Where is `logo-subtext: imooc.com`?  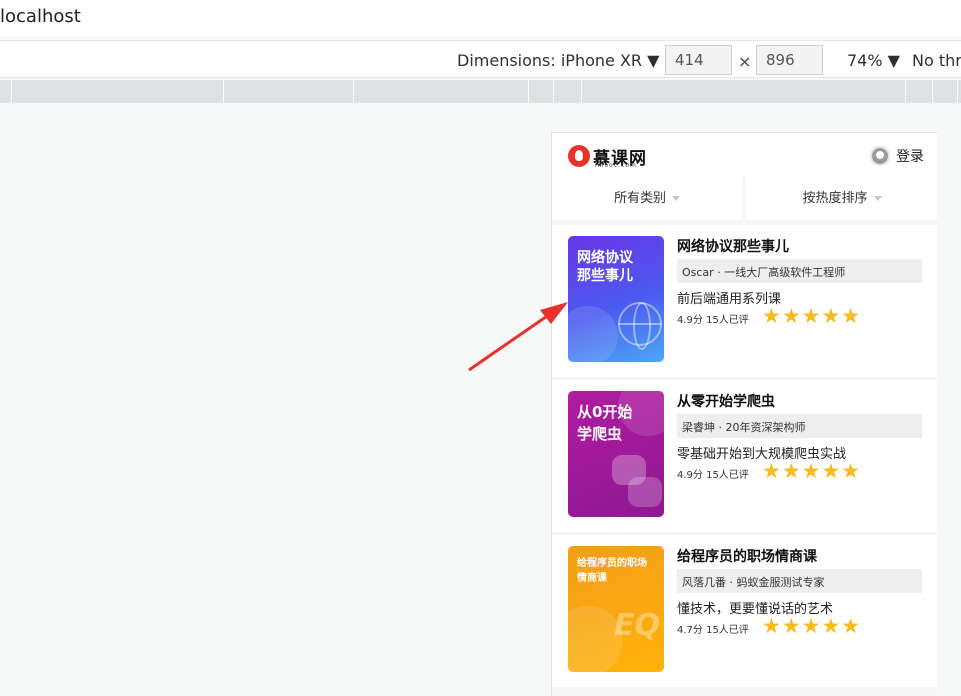
logo-subtext: imooc.com is located at coordinates (616, 165).